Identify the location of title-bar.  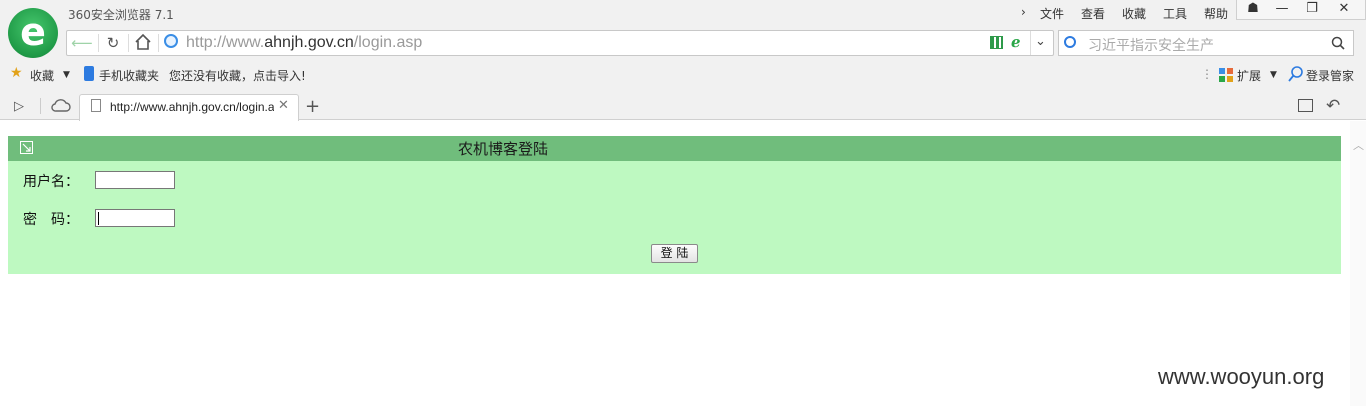
(683, 14).